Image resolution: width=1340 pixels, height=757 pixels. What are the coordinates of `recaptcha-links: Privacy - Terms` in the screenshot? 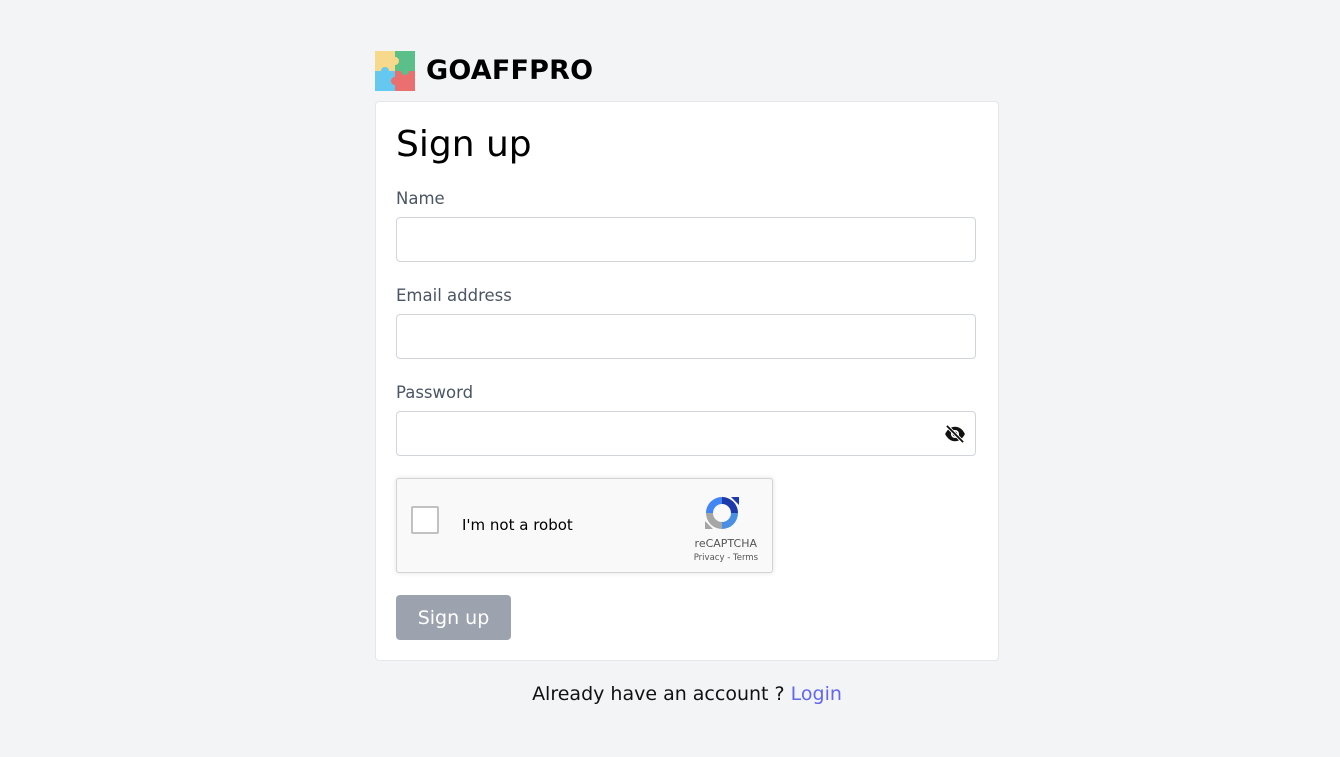 It's located at (726, 558).